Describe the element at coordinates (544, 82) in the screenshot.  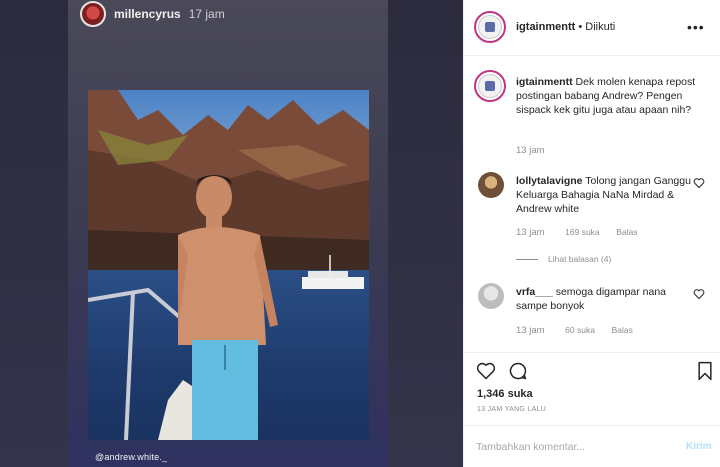
I see `caption-username: igtainmentt` at that location.